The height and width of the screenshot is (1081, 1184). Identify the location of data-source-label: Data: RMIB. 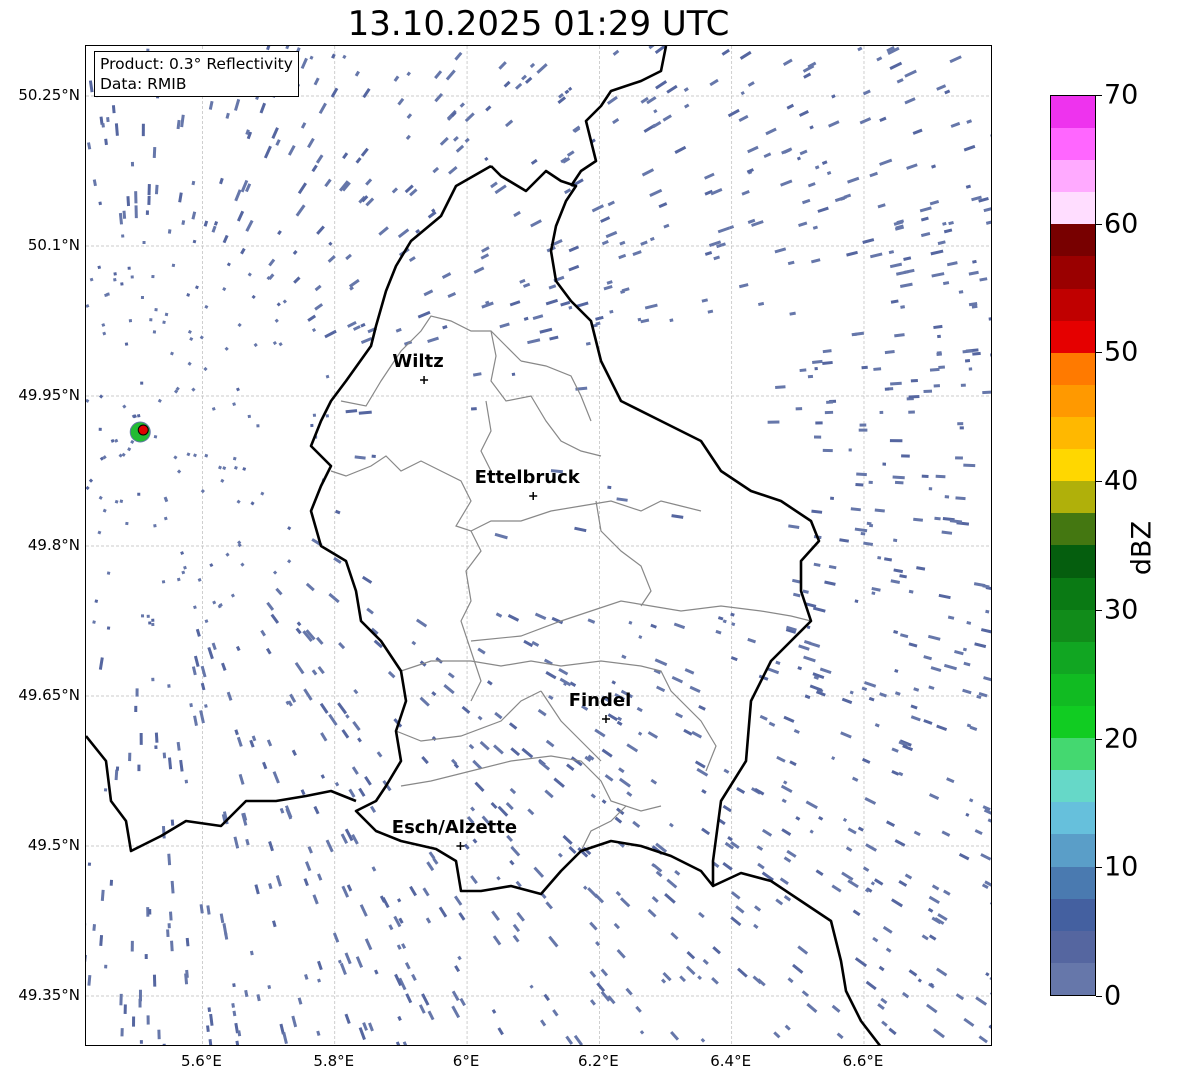
(143, 84).